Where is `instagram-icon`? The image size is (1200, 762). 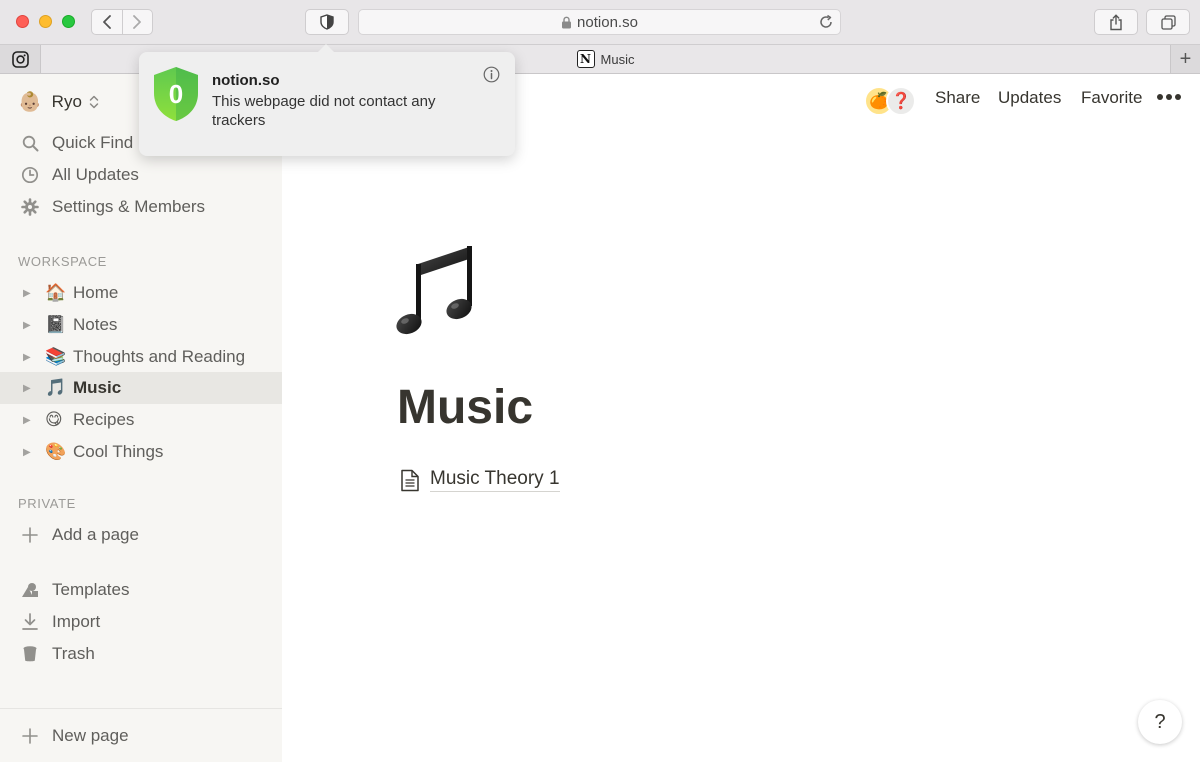 instagram-icon is located at coordinates (20, 59).